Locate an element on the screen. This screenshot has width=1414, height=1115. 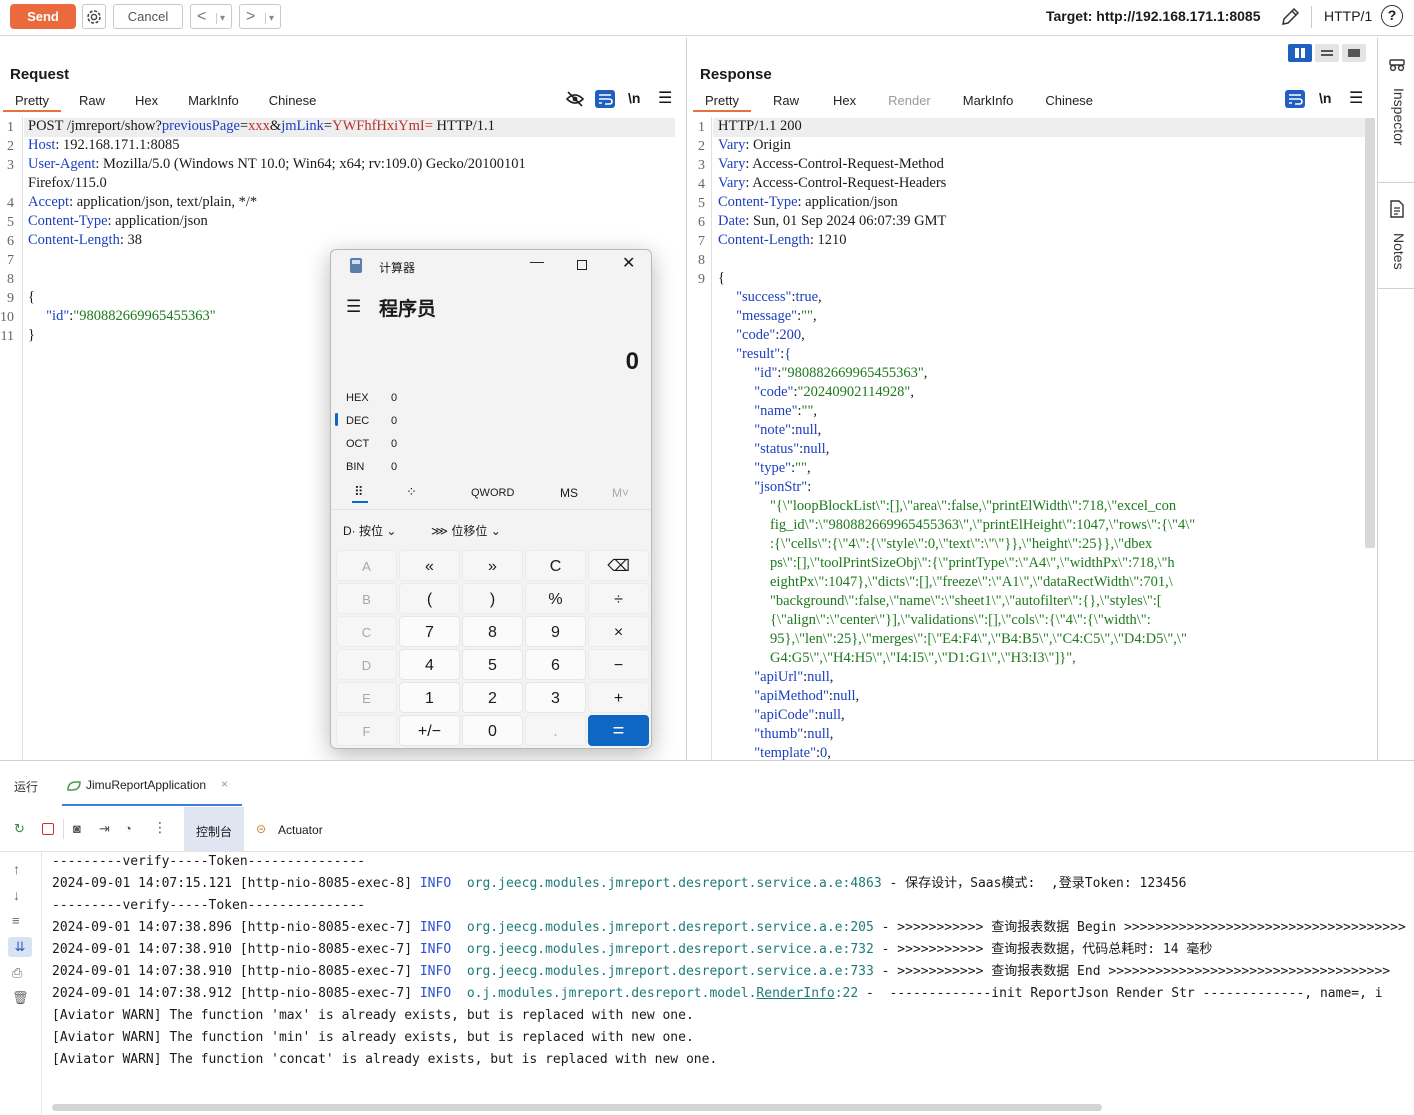
bitshift-dropdown: ⋙ 位移位 ⌄ is located at coordinates (466, 530).